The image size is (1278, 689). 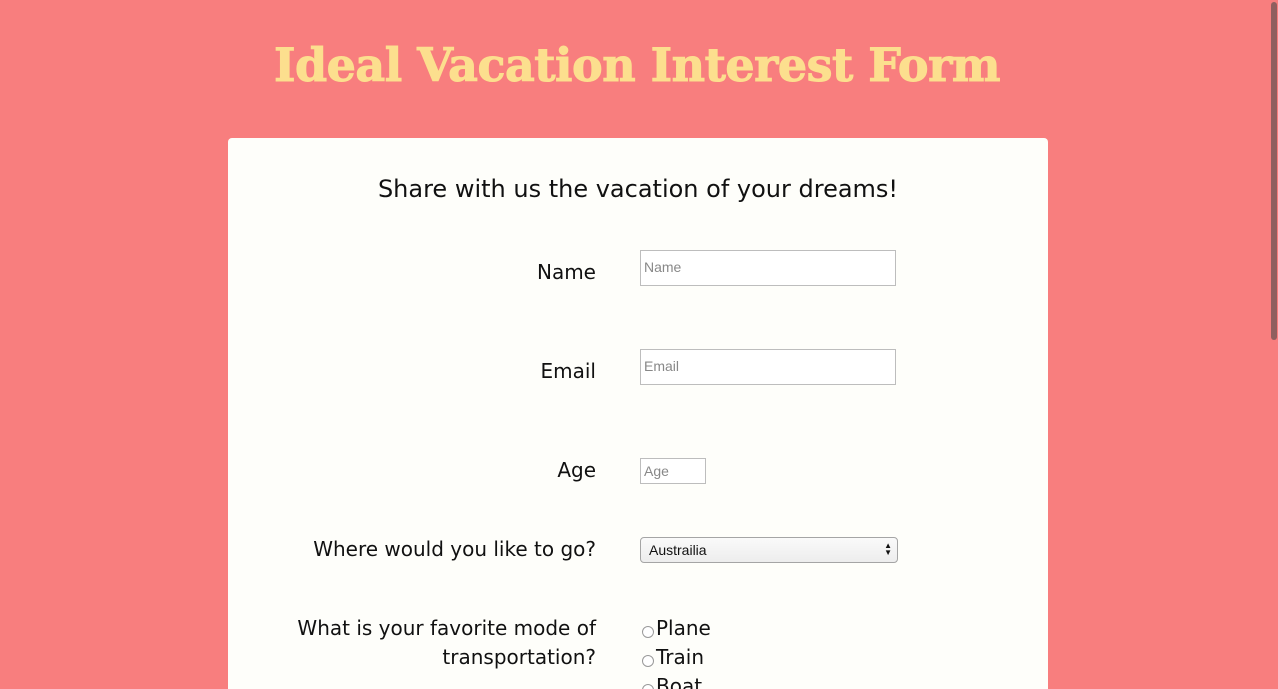 I want to click on email-label: Email, so click(x=568, y=371).